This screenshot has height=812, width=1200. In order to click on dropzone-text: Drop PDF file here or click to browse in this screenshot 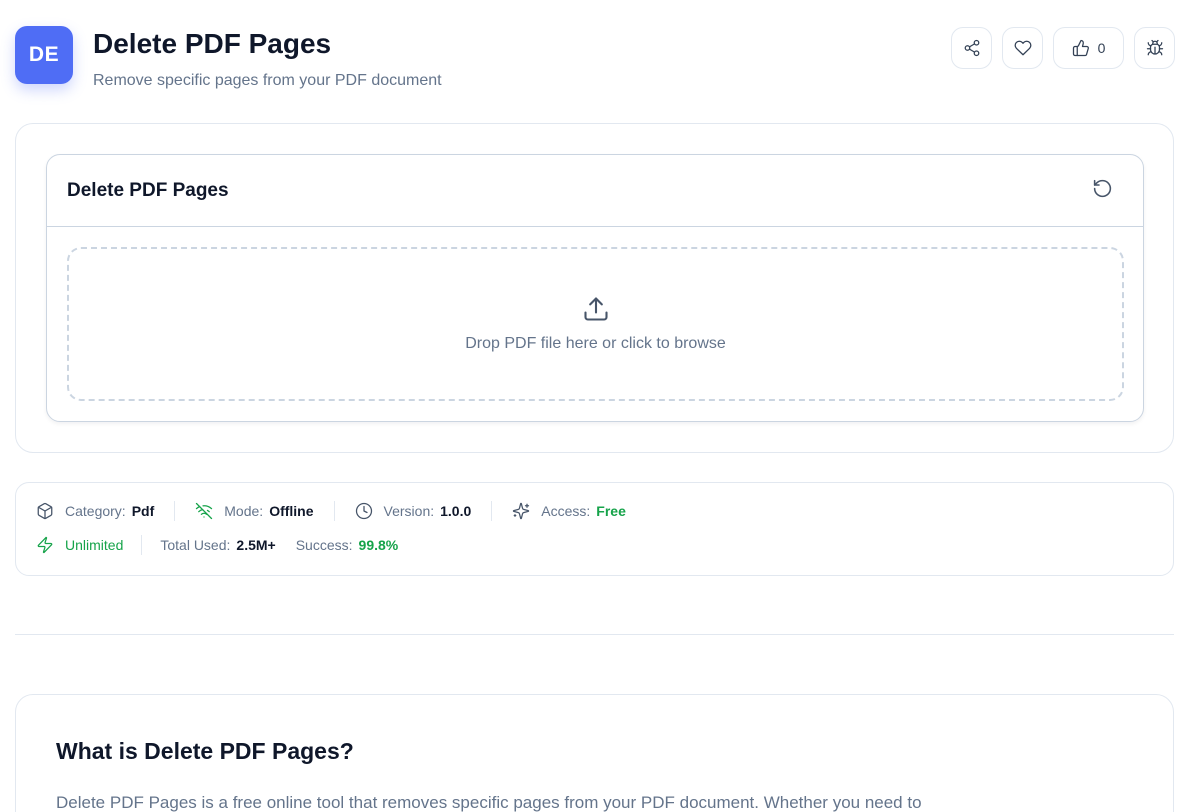, I will do `click(595, 343)`.